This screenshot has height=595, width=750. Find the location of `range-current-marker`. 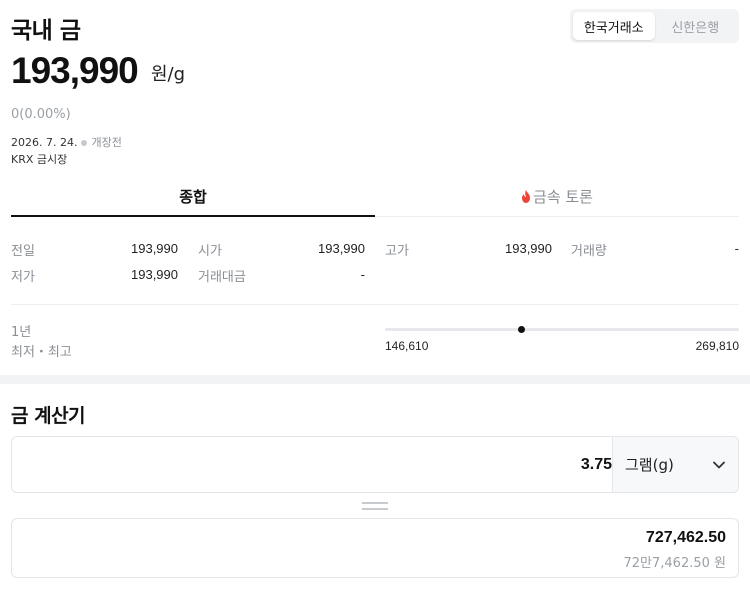

range-current-marker is located at coordinates (521, 329).